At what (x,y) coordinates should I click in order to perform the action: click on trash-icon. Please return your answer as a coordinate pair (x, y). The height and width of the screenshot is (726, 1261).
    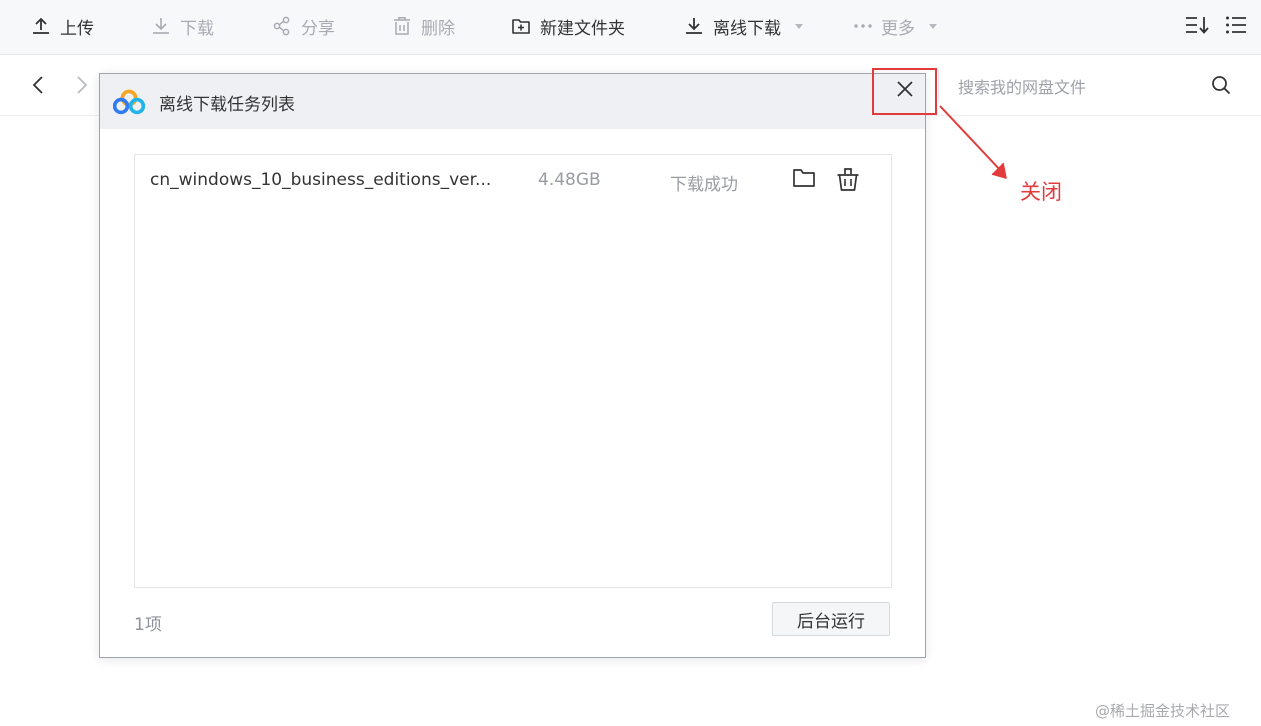
    Looking at the image, I should click on (402, 26).